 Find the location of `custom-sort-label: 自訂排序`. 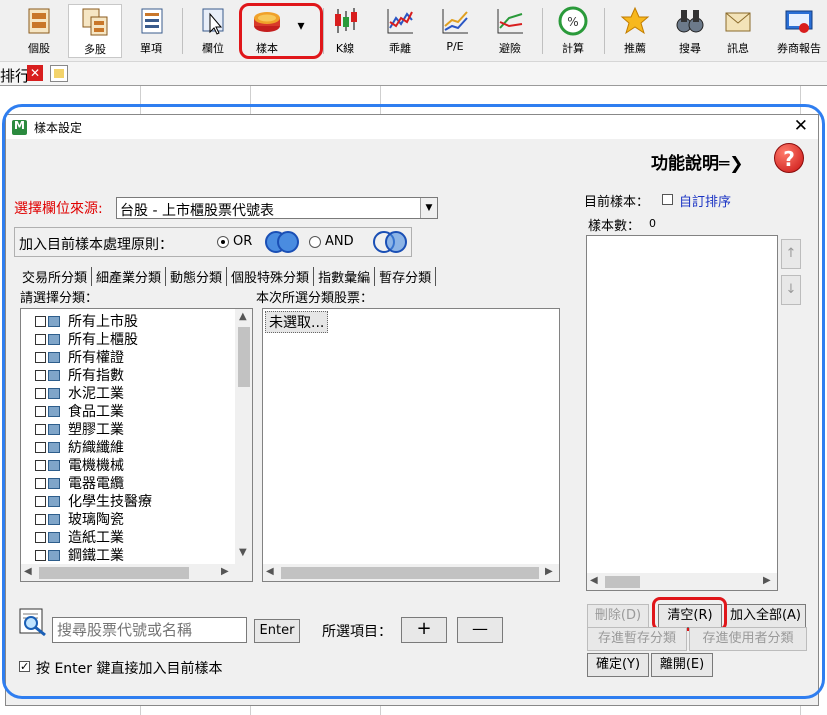

custom-sort-label: 自訂排序 is located at coordinates (705, 200).